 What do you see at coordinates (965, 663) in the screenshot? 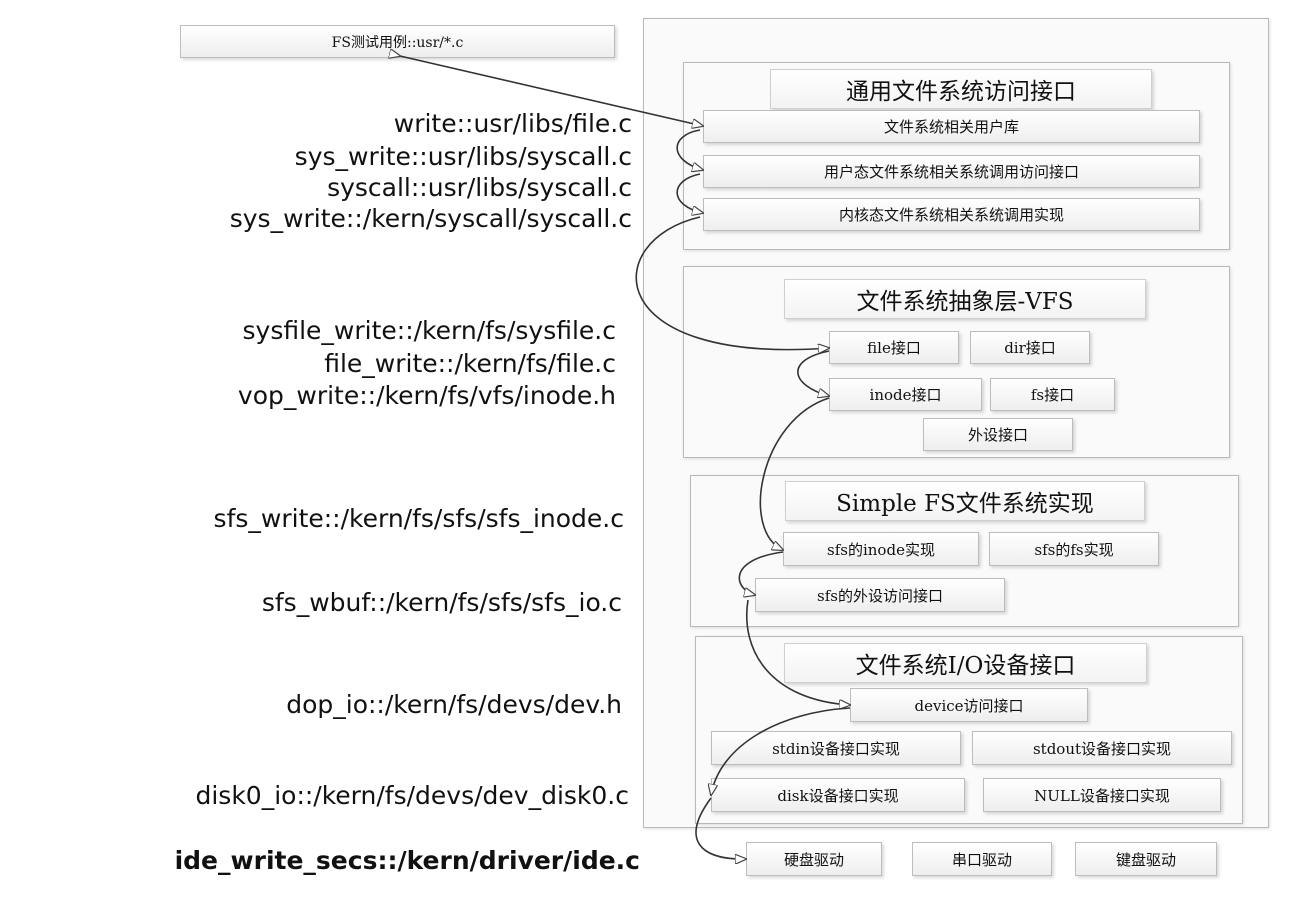
I see `io-layer-title: 文件系统I/O设备接口` at bounding box center [965, 663].